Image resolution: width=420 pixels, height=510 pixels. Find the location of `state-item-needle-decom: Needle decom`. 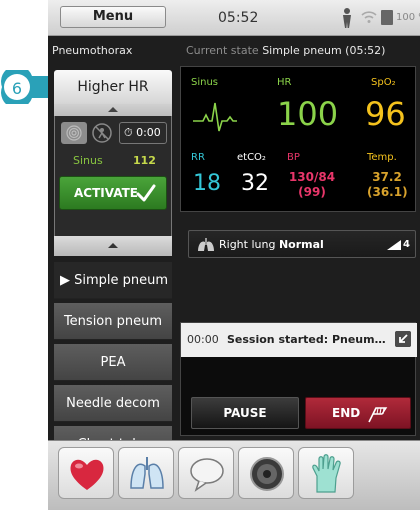

state-item-needle-decom: Needle decom is located at coordinates (113, 403).